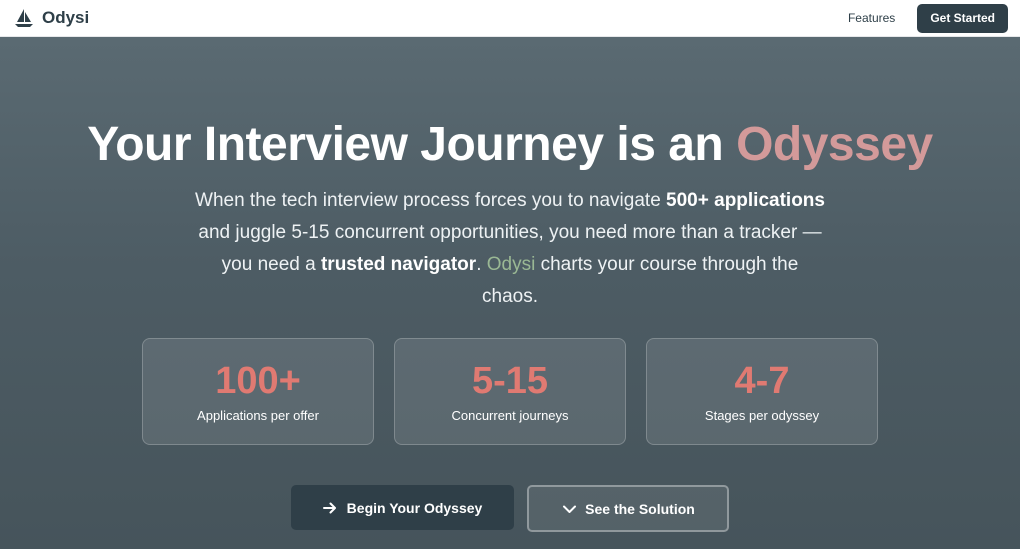  What do you see at coordinates (510, 381) in the screenshot?
I see `stat-value: 5-15` at bounding box center [510, 381].